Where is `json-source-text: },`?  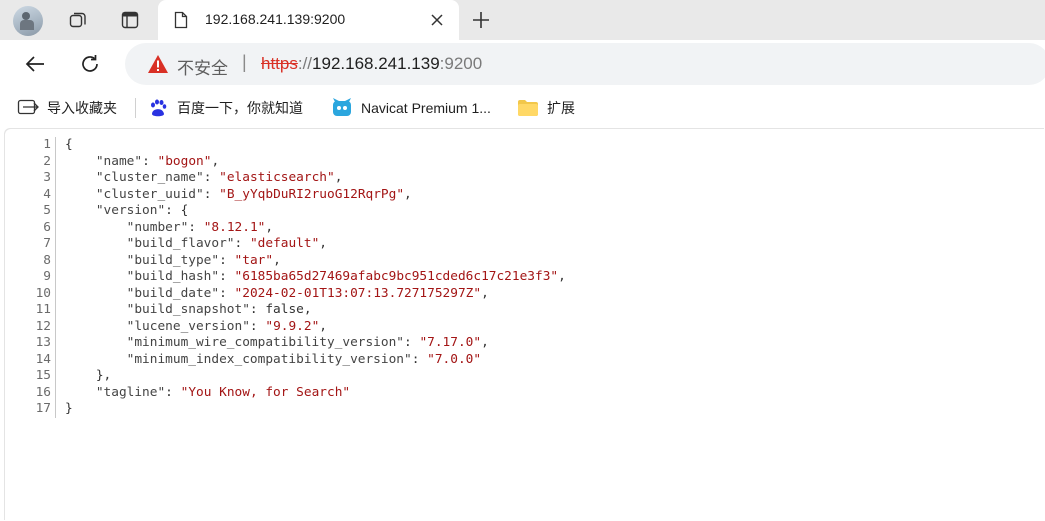 json-source-text: }, is located at coordinates (88, 375).